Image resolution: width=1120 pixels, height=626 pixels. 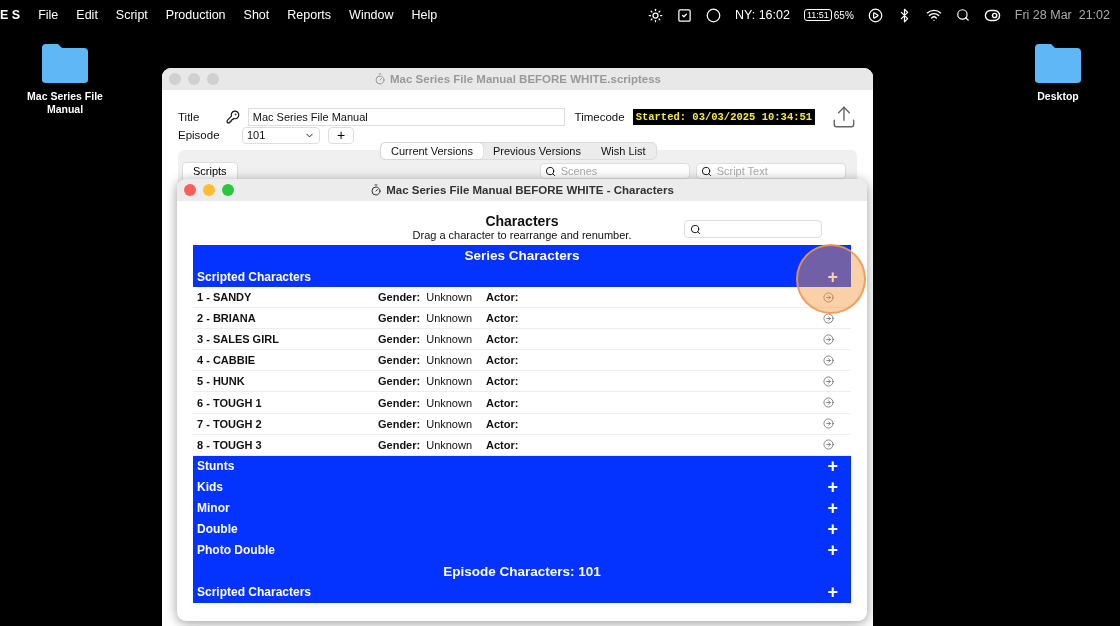 What do you see at coordinates (281, 135) in the screenshot?
I see `episode-select: 101` at bounding box center [281, 135].